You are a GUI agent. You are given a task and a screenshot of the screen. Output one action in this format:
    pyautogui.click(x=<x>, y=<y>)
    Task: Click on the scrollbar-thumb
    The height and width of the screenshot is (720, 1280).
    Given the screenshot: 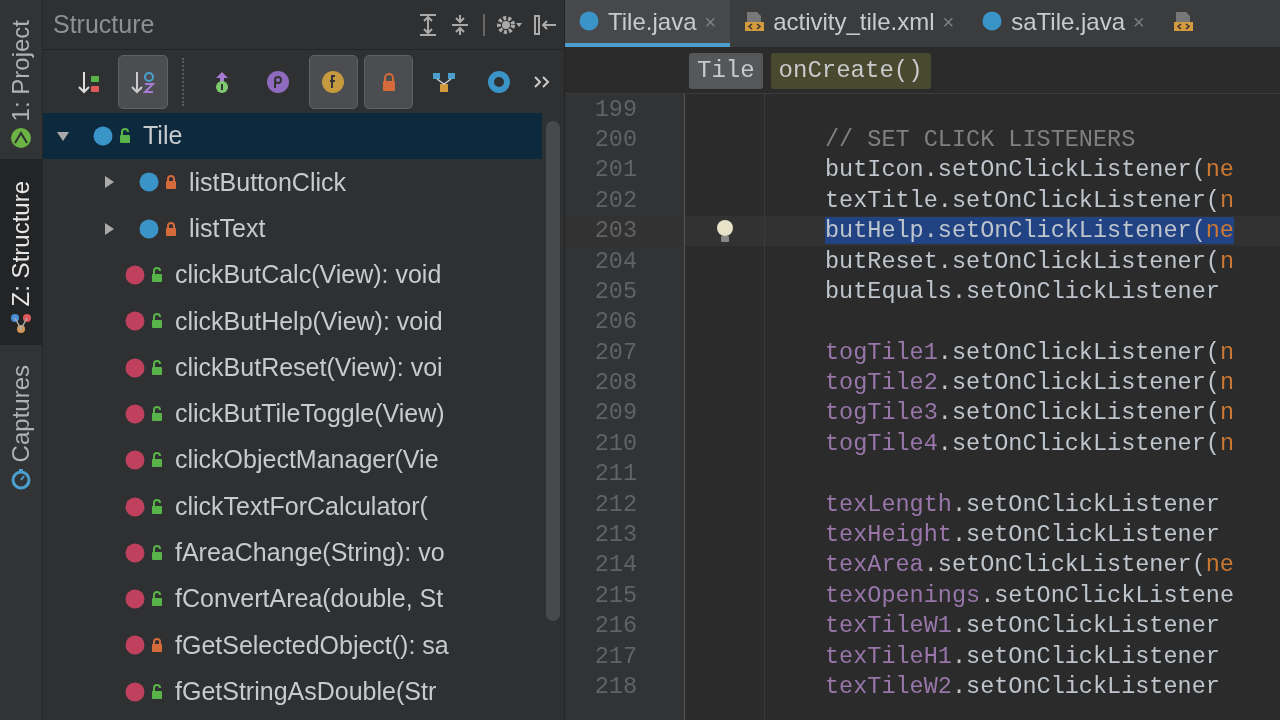 What is the action you would take?
    pyautogui.click(x=553, y=371)
    